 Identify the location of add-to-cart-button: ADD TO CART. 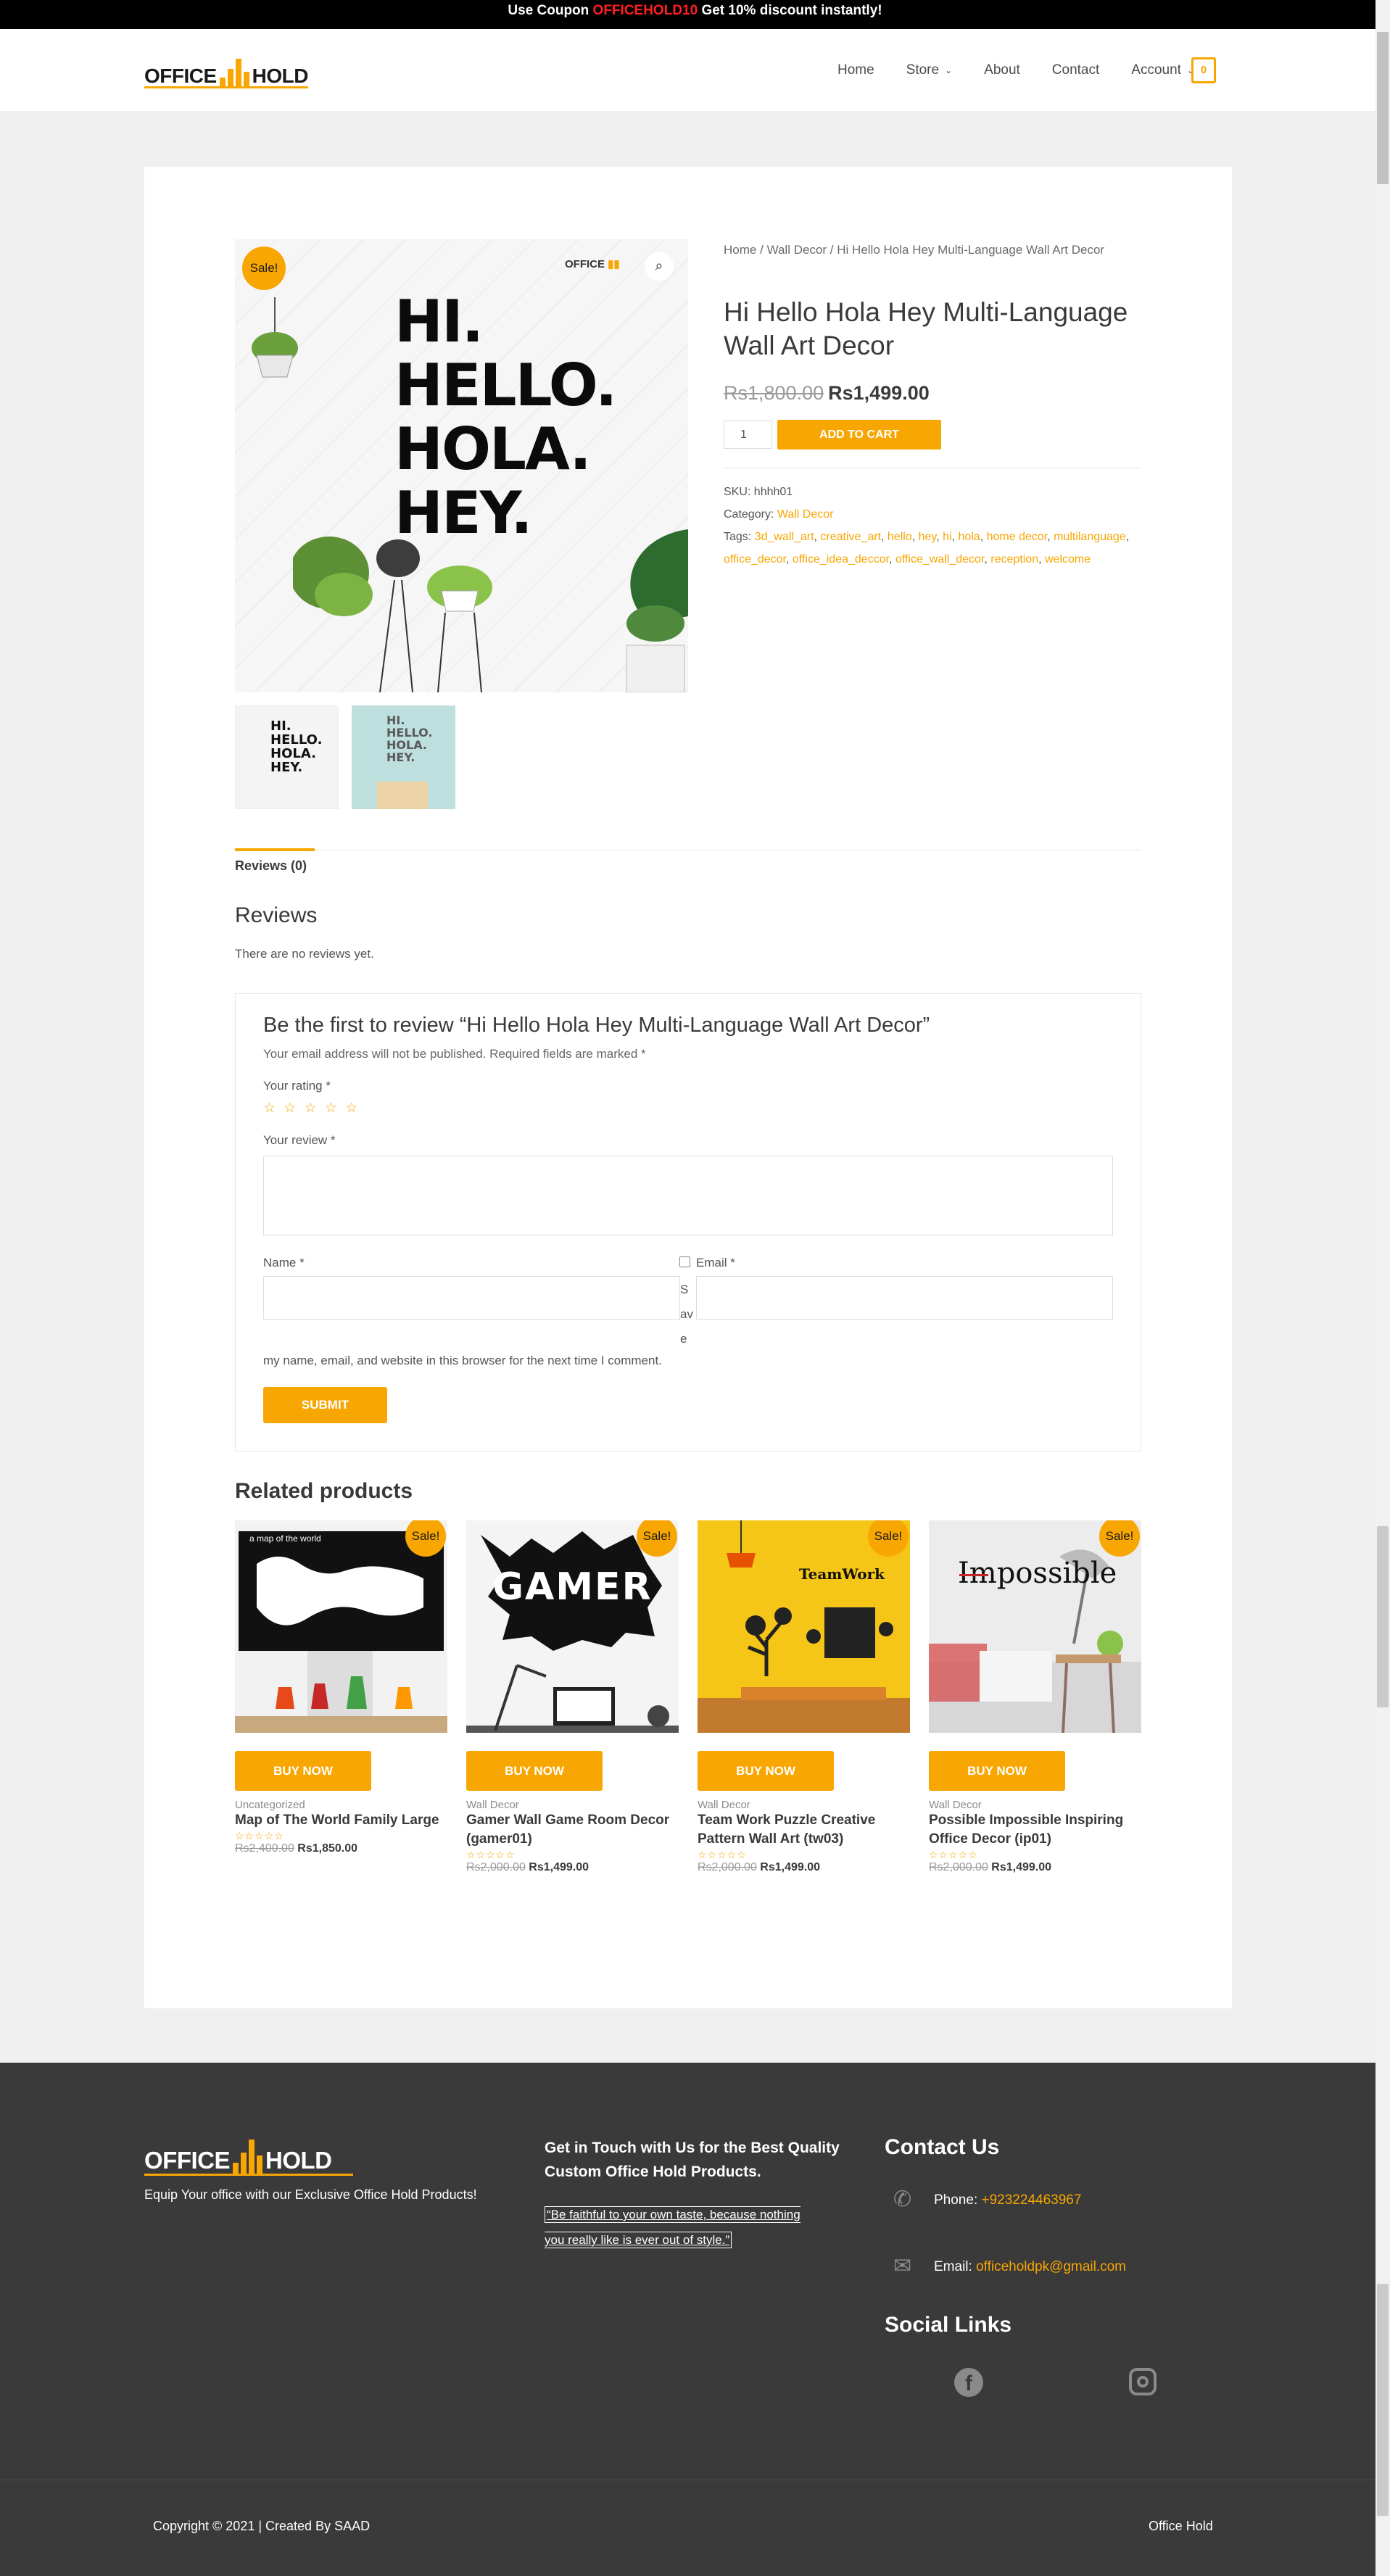
(859, 435).